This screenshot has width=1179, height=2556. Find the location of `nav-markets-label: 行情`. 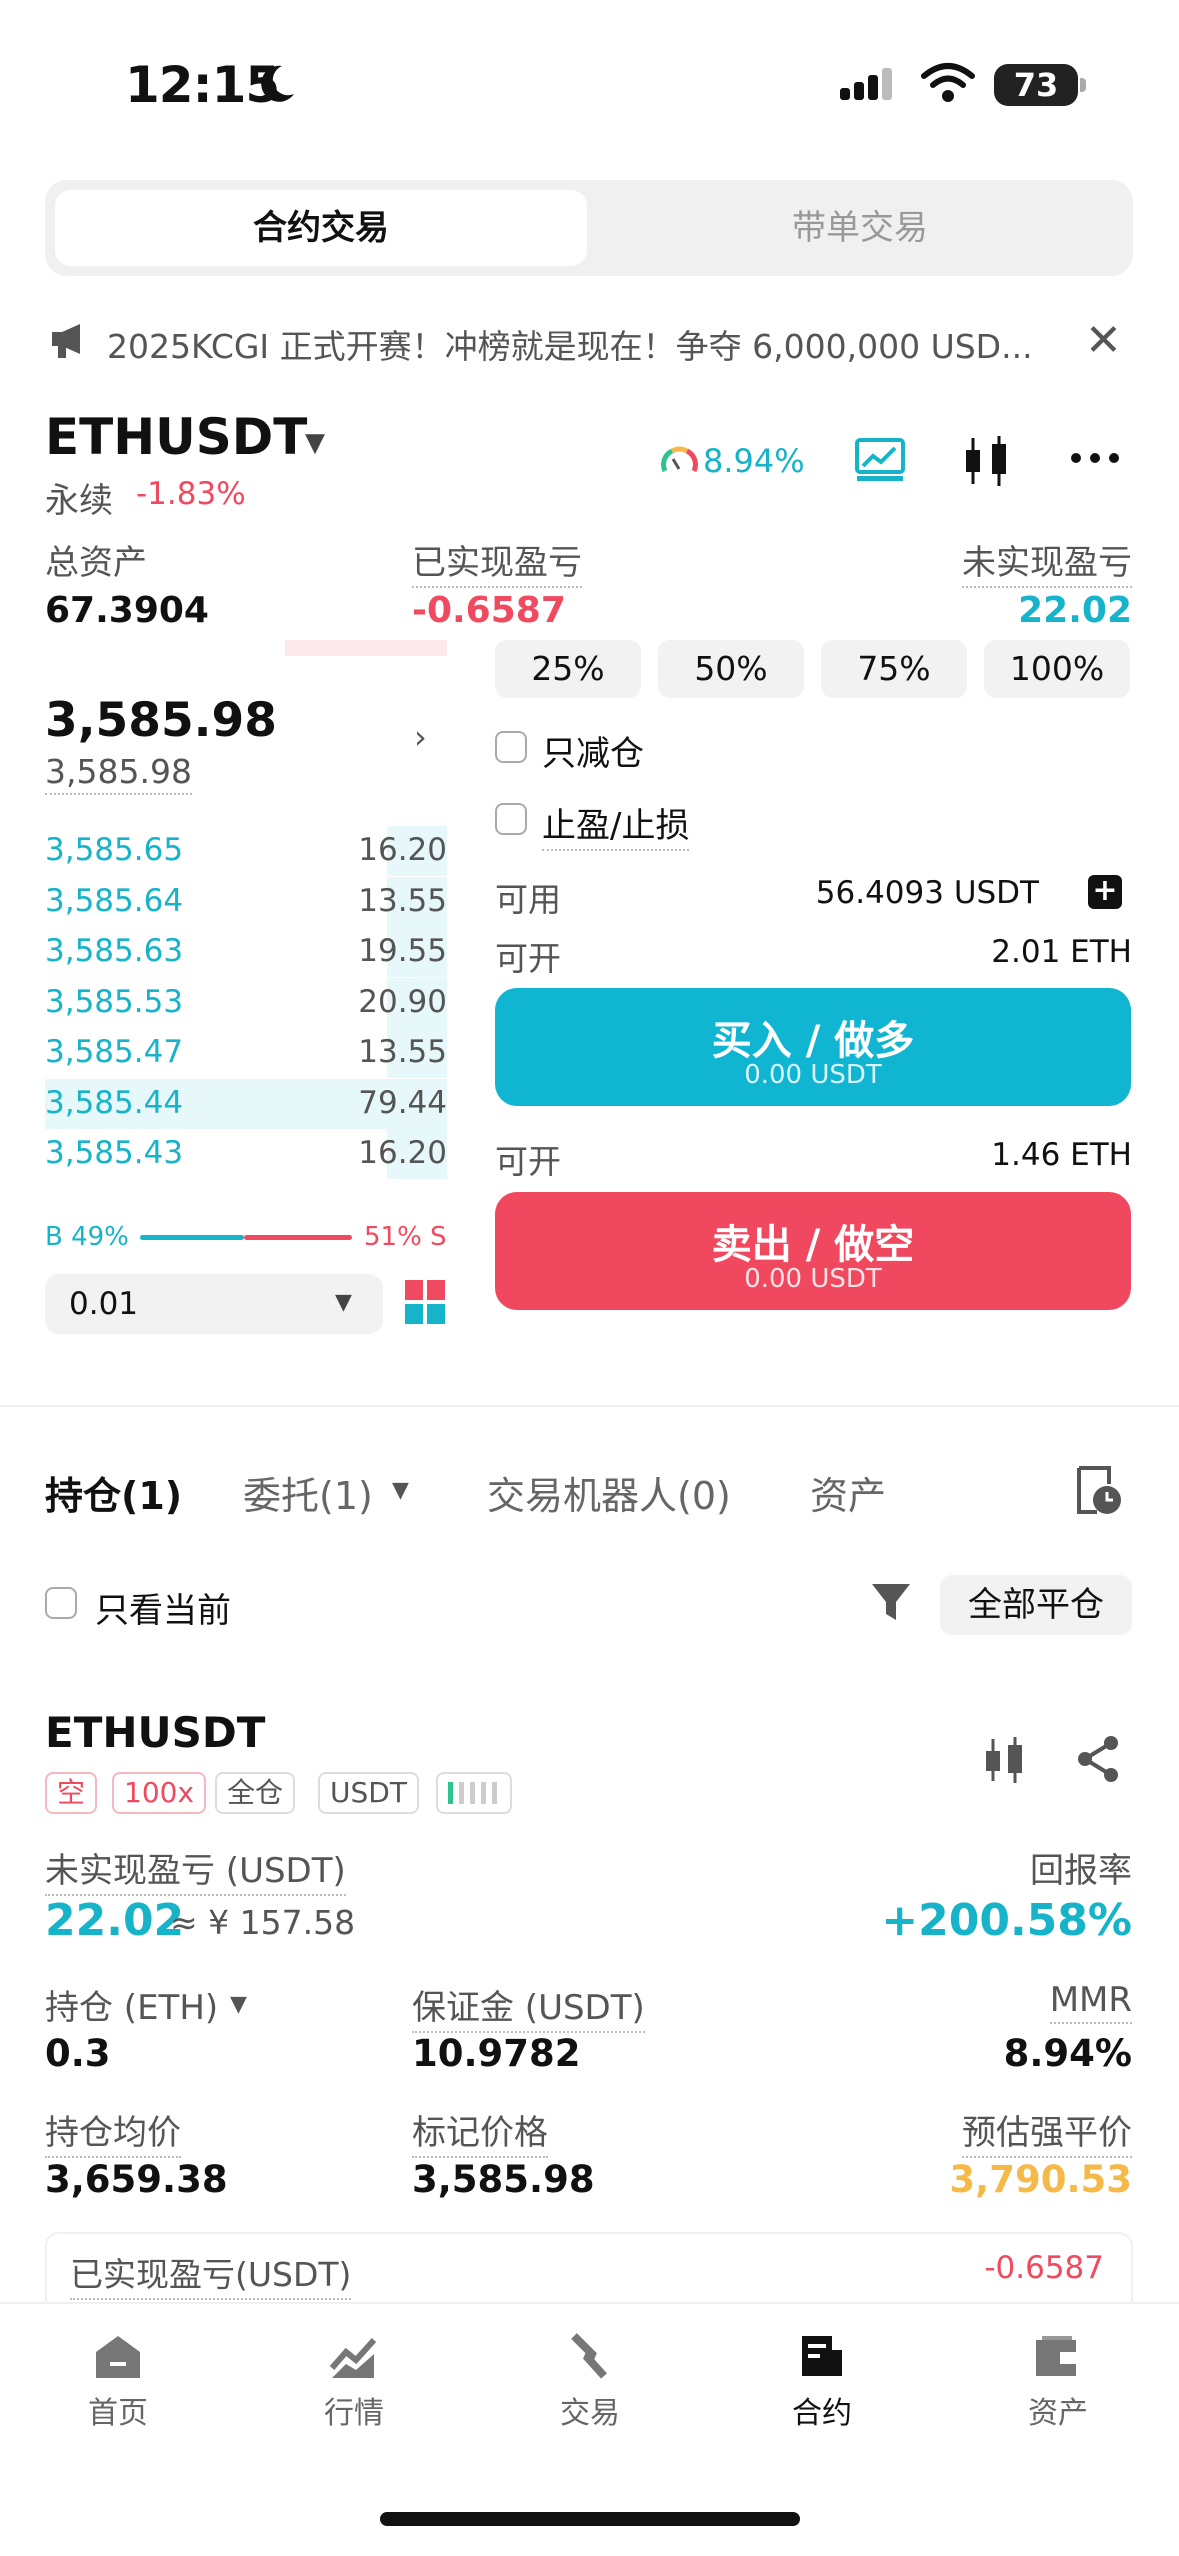

nav-markets-label: 行情 is located at coordinates (354, 2413).